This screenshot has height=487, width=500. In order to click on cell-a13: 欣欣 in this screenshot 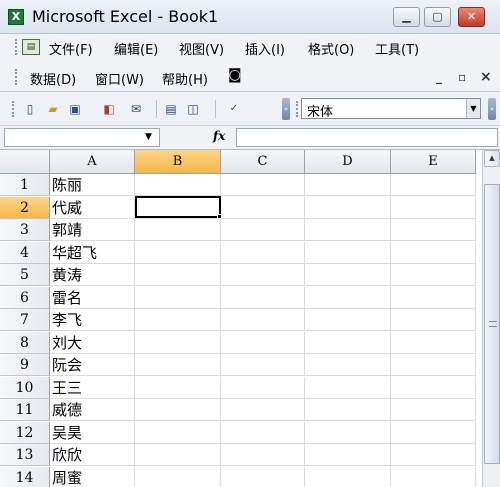, I will do `click(92, 455)`.